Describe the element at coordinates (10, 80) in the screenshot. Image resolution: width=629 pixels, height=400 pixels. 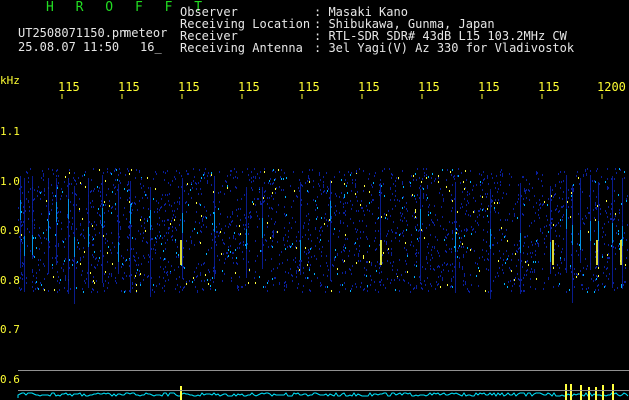
I see `y-axis-unit: kHz` at that location.